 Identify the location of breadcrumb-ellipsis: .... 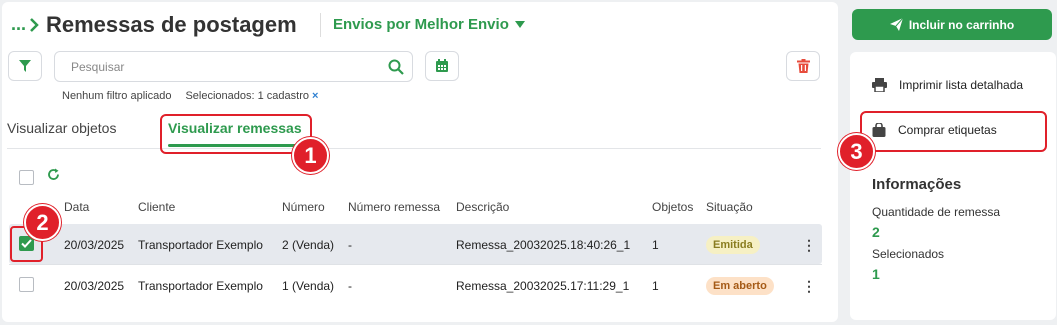
(18, 24).